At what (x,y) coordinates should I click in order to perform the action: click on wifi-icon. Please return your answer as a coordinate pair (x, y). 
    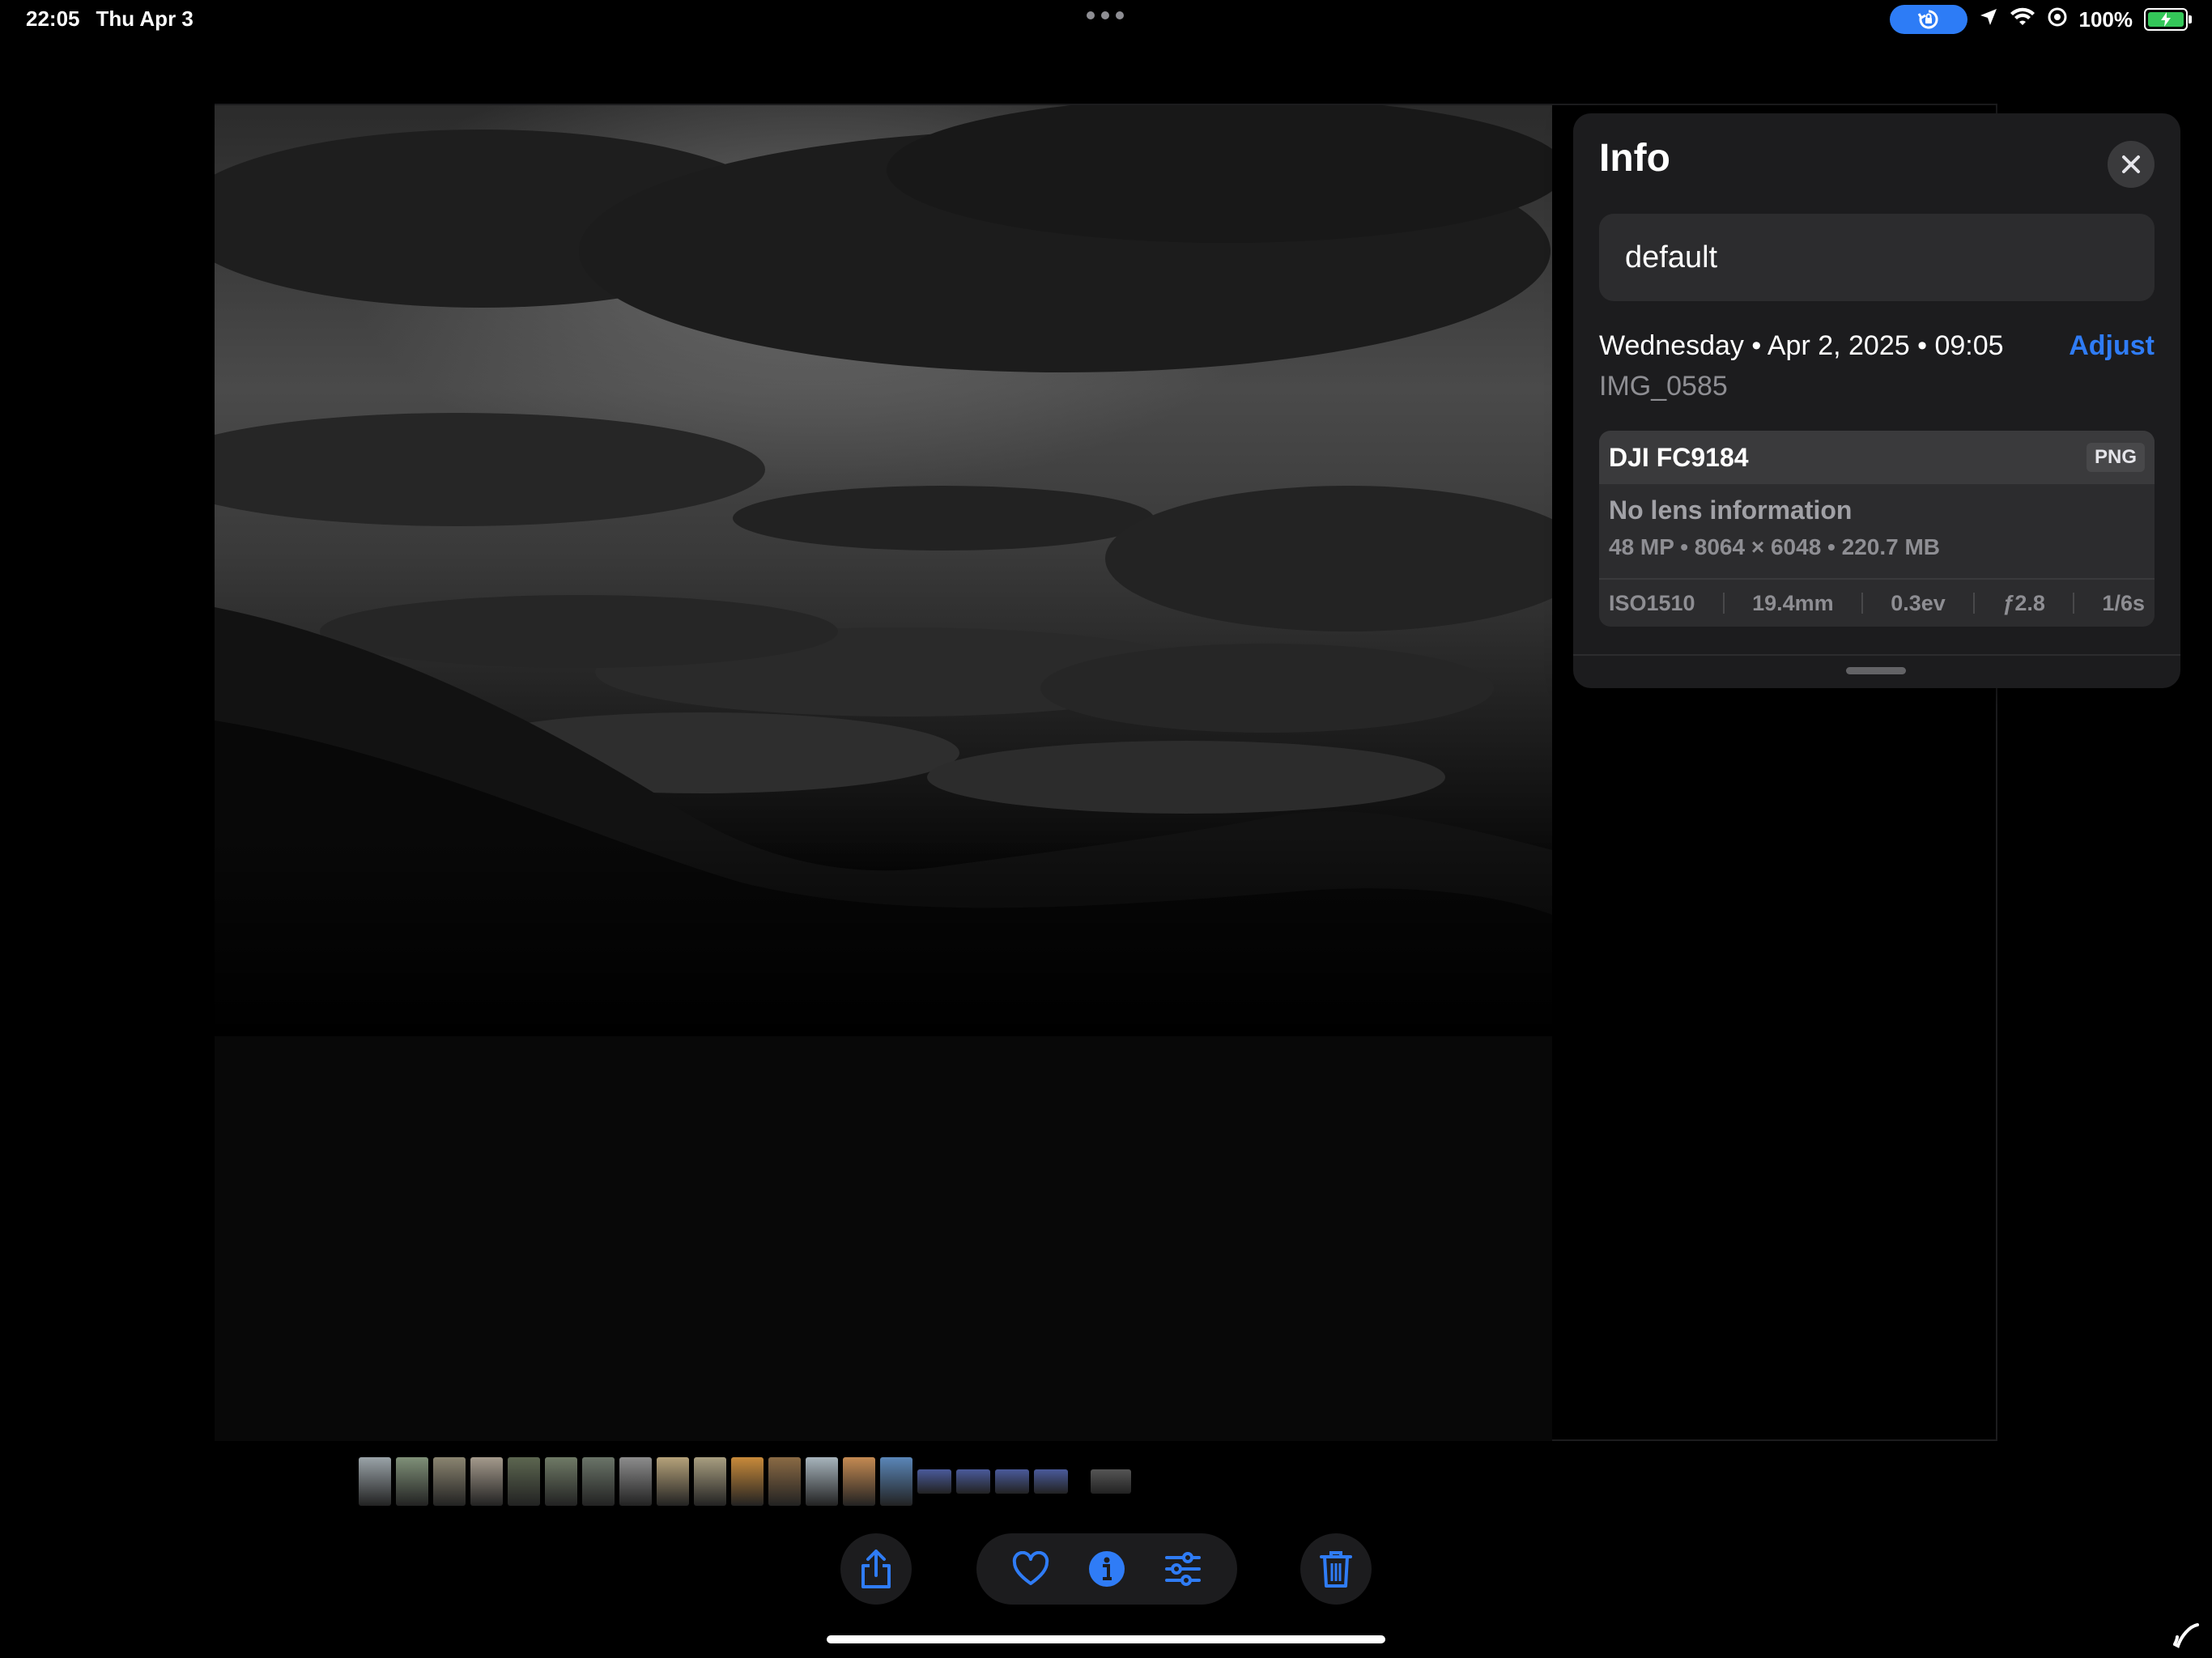
    Looking at the image, I should click on (2023, 19).